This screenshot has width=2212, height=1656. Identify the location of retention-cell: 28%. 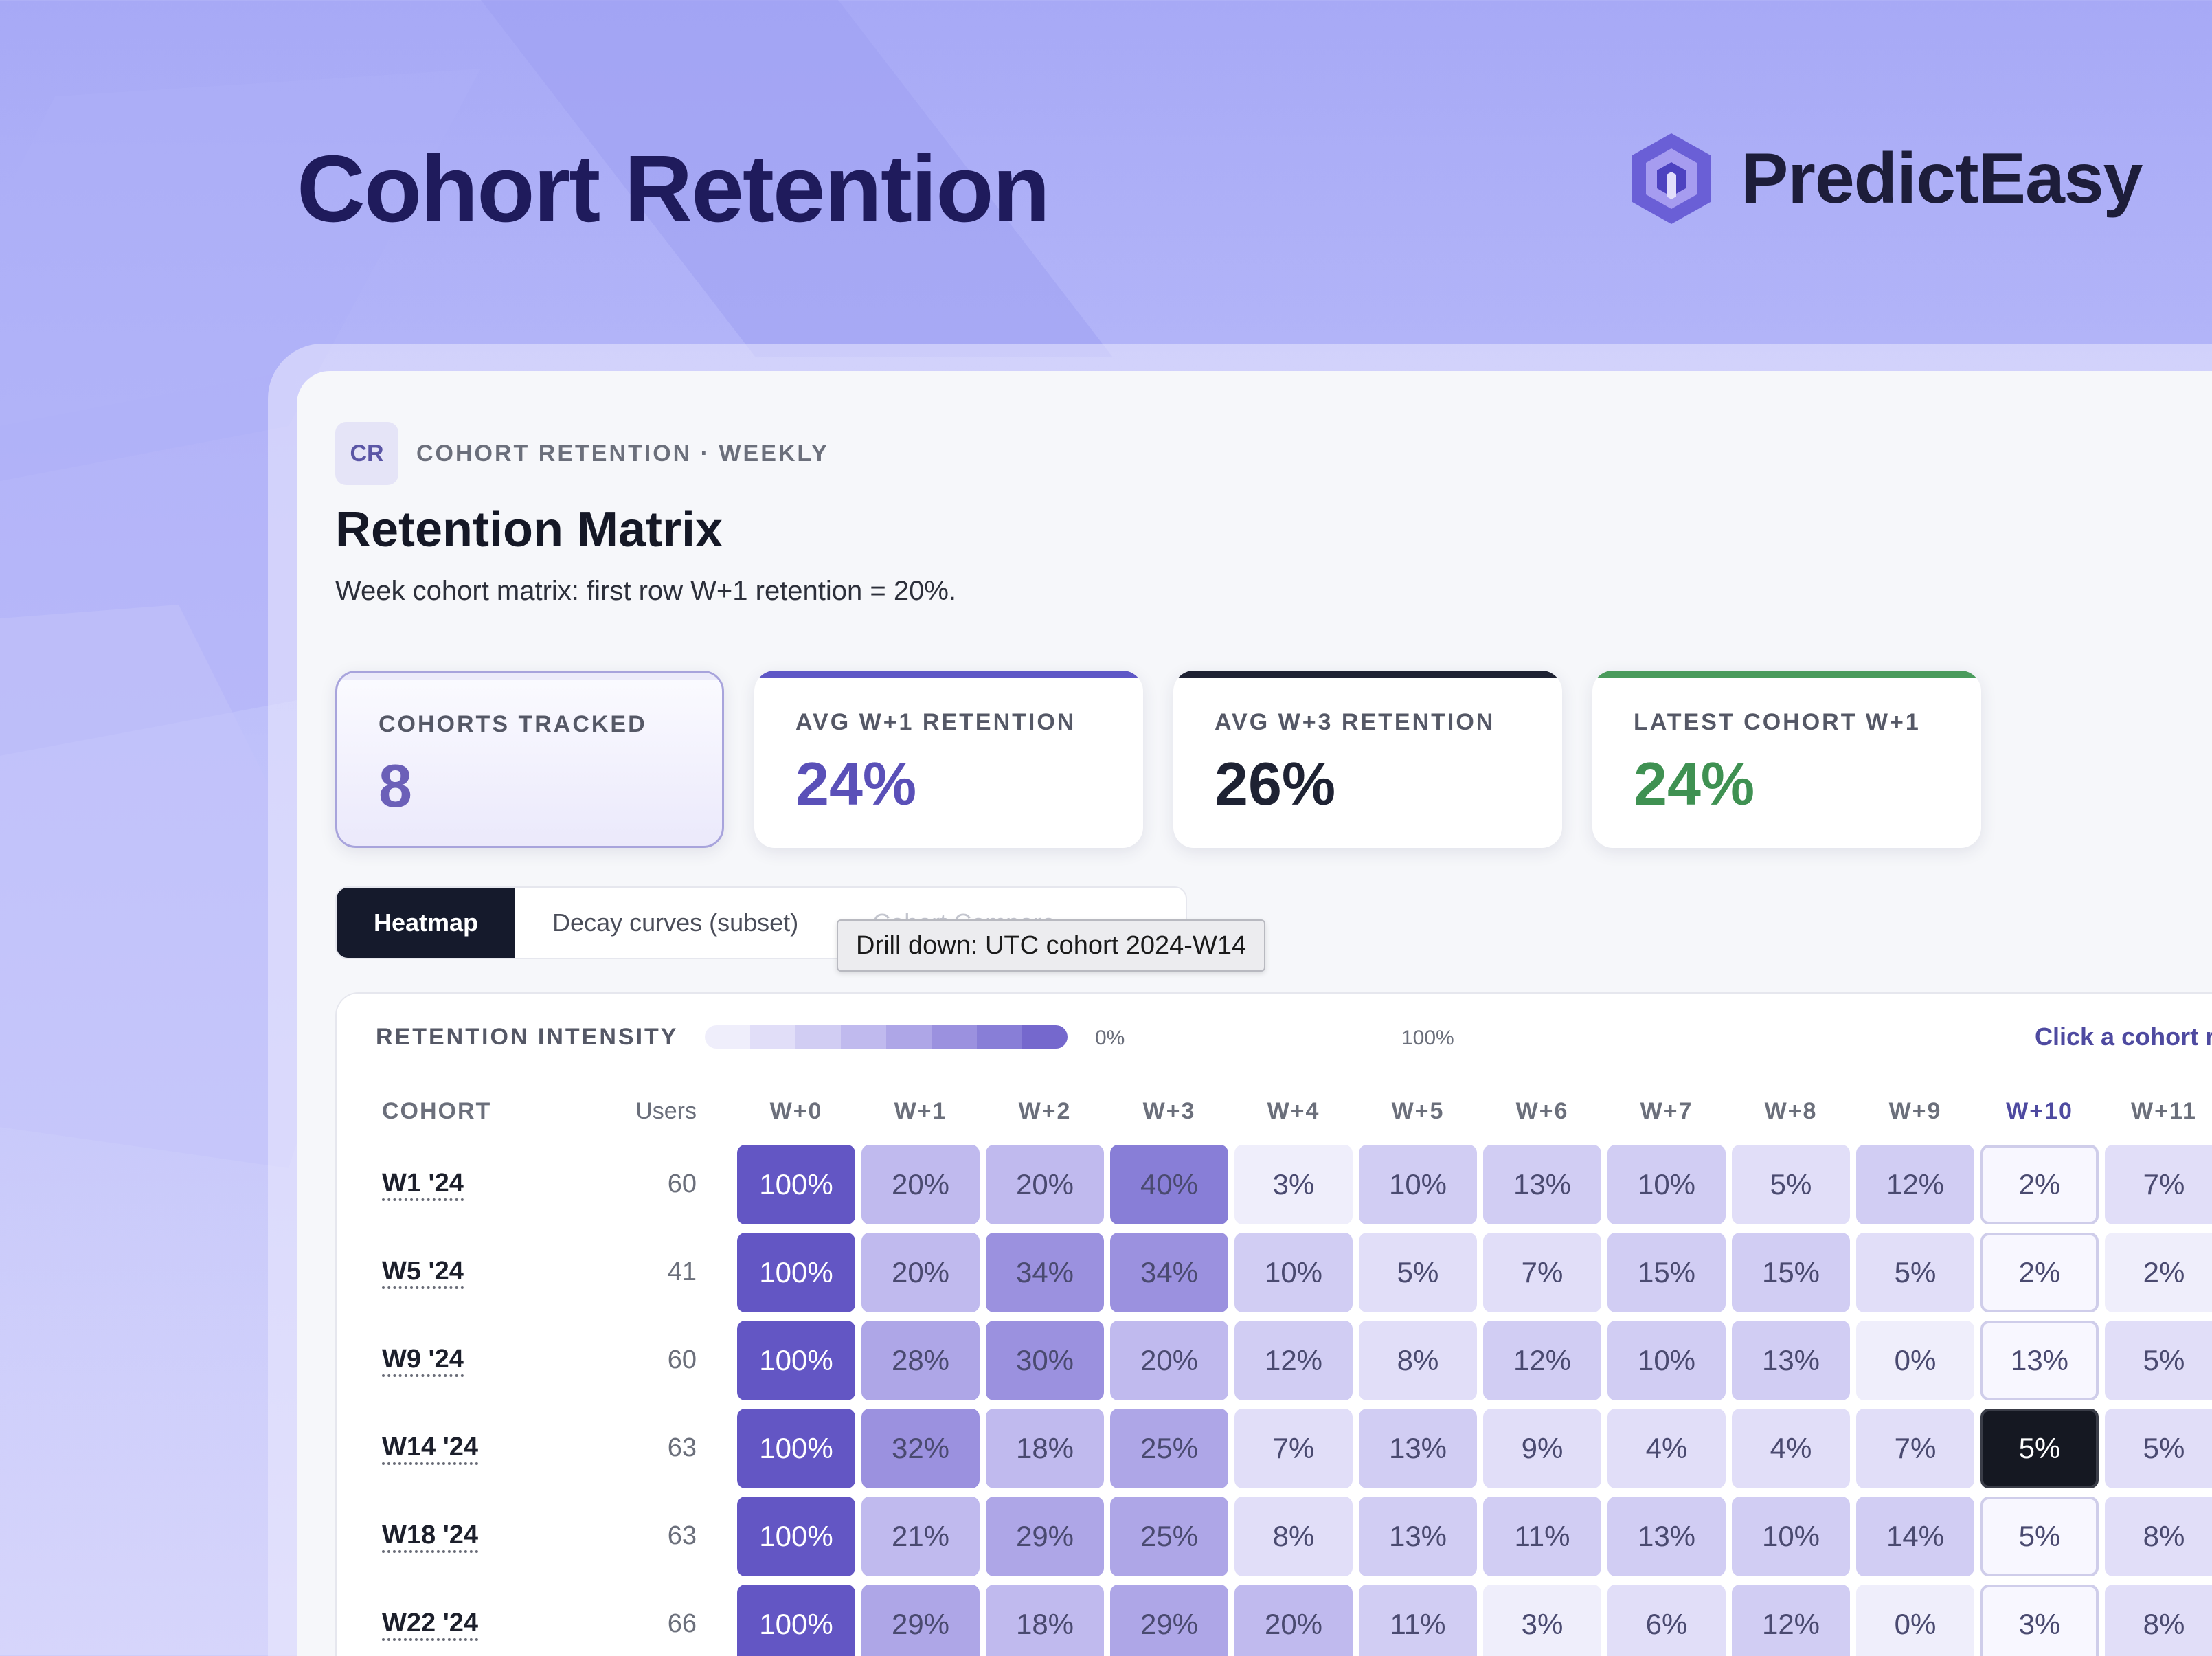
(921, 1360).